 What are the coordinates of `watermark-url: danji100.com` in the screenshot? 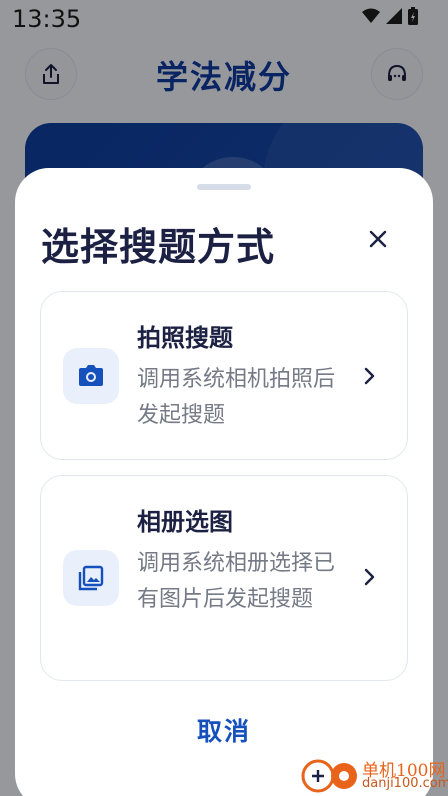 It's located at (405, 783).